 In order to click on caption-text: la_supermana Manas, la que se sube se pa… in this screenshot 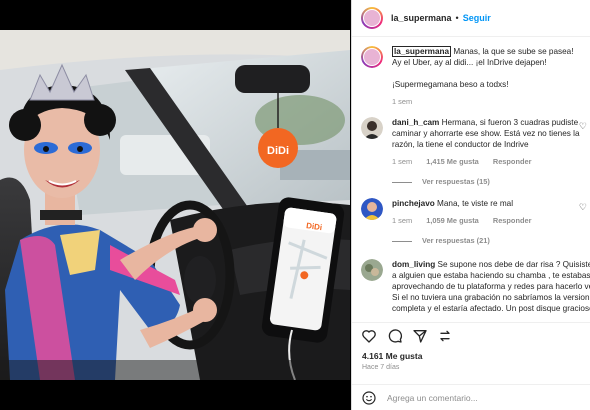, I will do `click(491, 76)`.